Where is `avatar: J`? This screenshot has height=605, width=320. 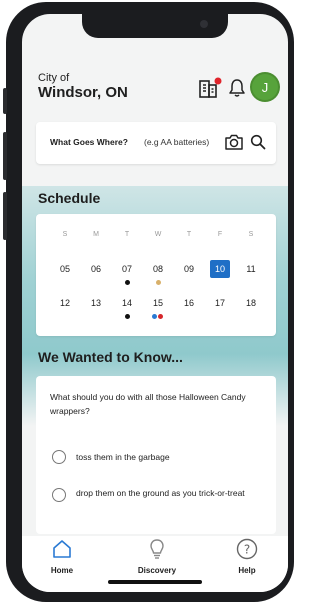 avatar: J is located at coordinates (265, 87).